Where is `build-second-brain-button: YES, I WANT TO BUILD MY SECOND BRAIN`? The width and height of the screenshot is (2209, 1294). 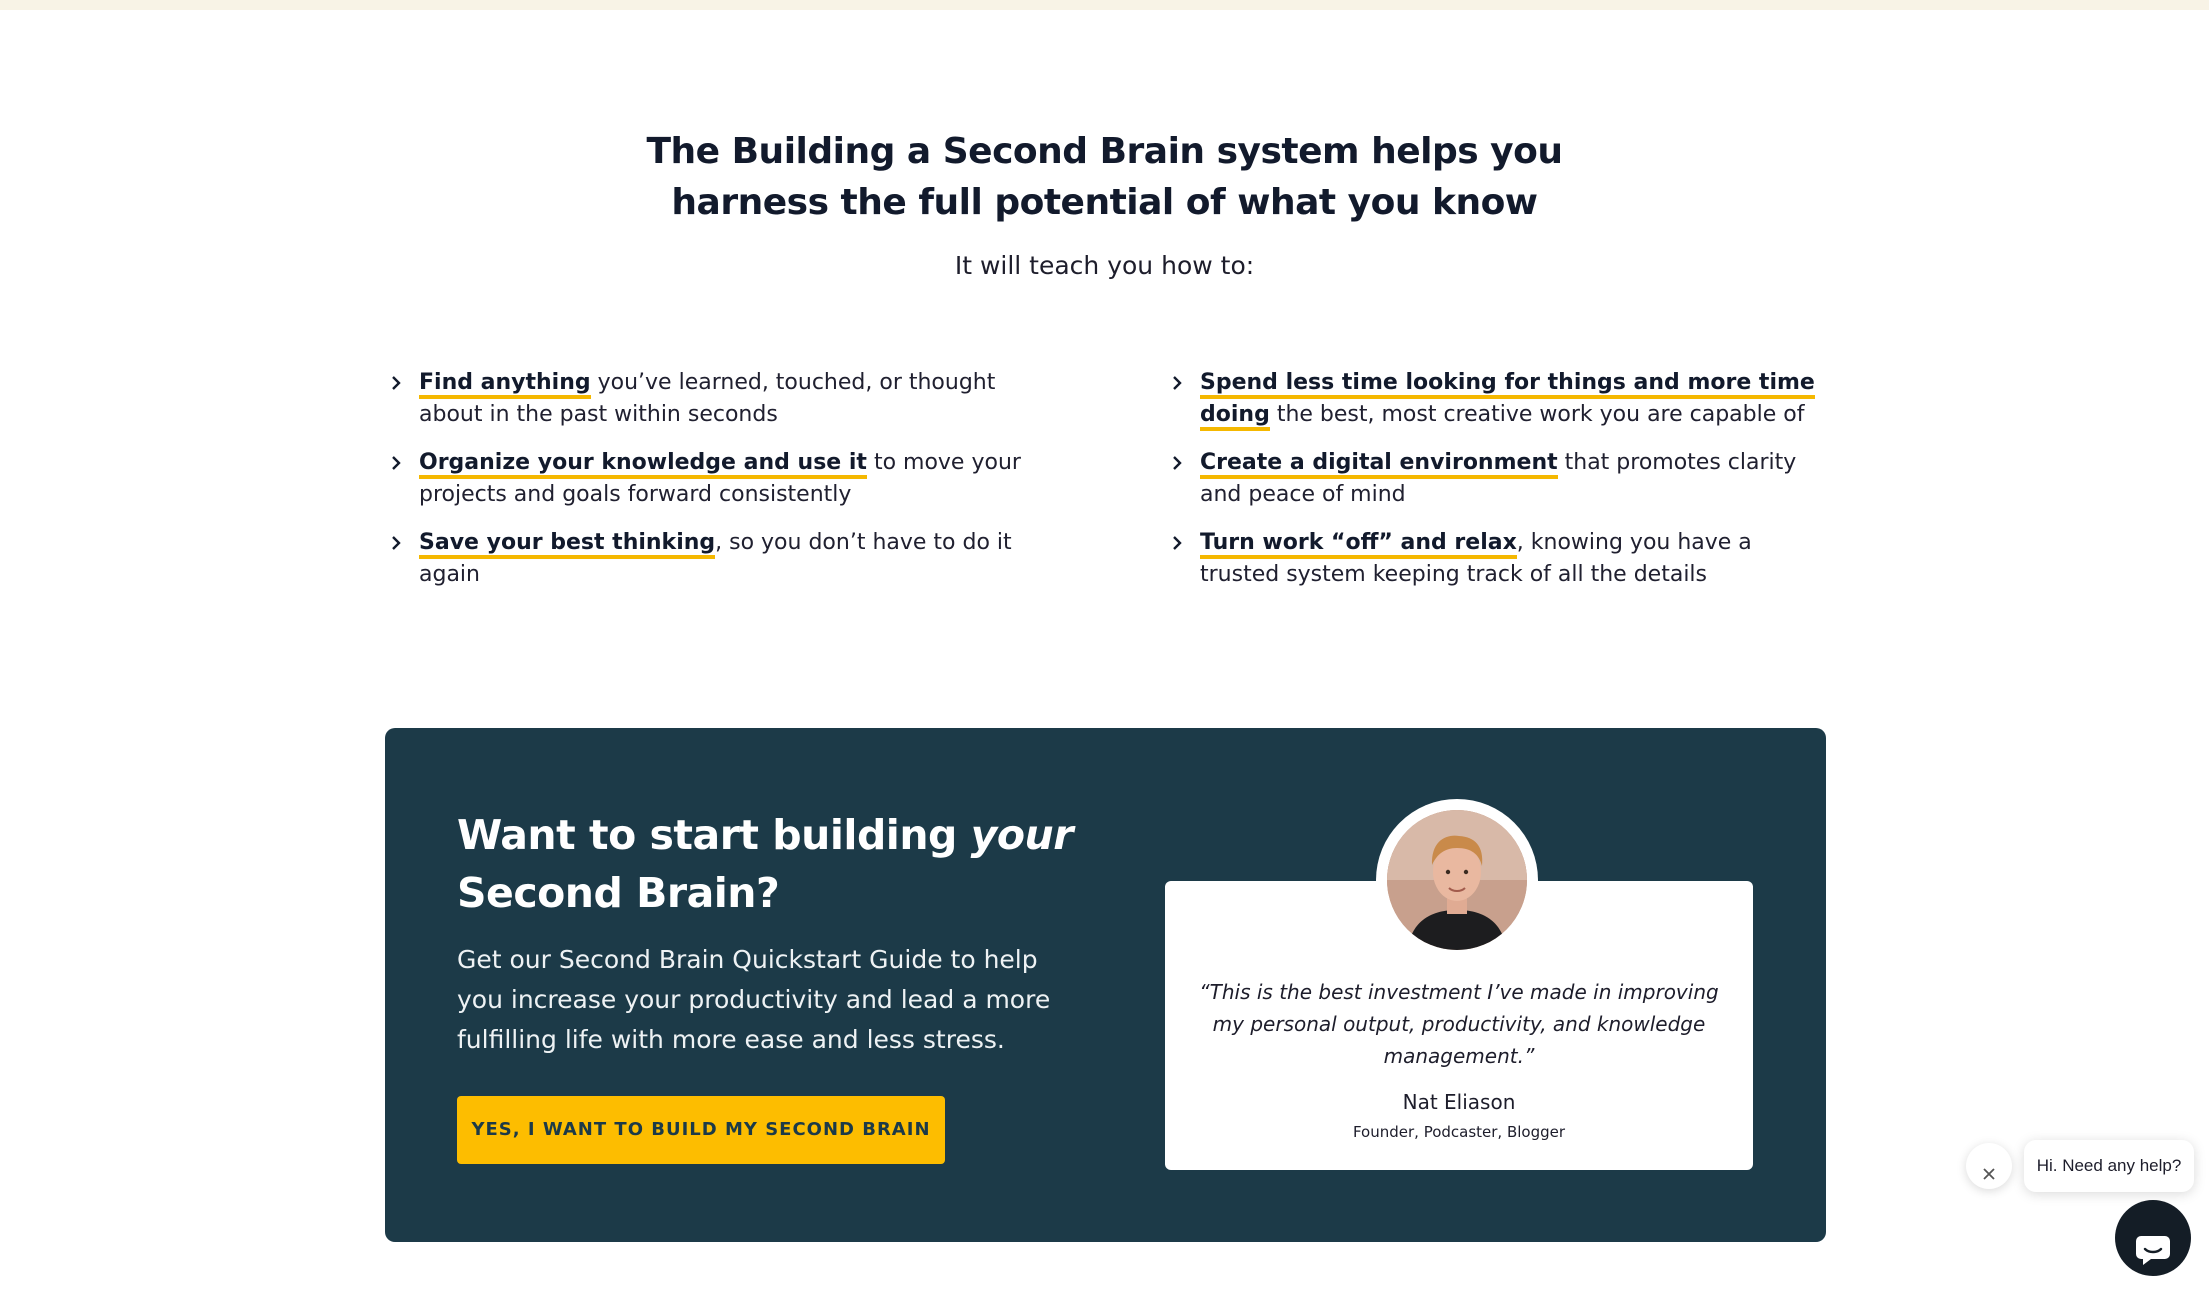 build-second-brain-button: YES, I WANT TO BUILD MY SECOND BRAIN is located at coordinates (701, 1130).